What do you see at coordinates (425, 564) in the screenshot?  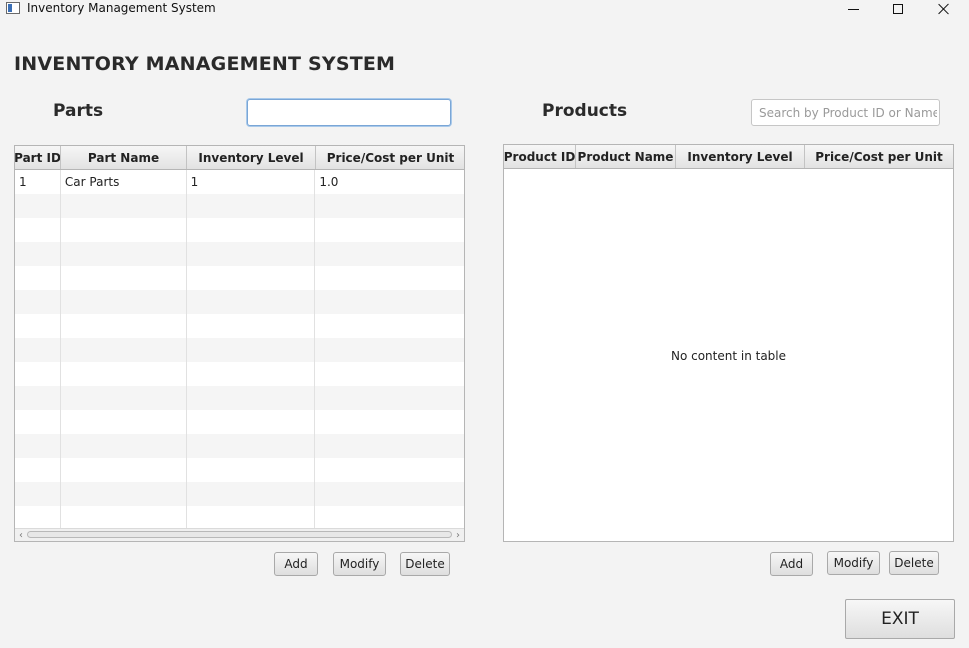 I see `delete-part-button: Delete` at bounding box center [425, 564].